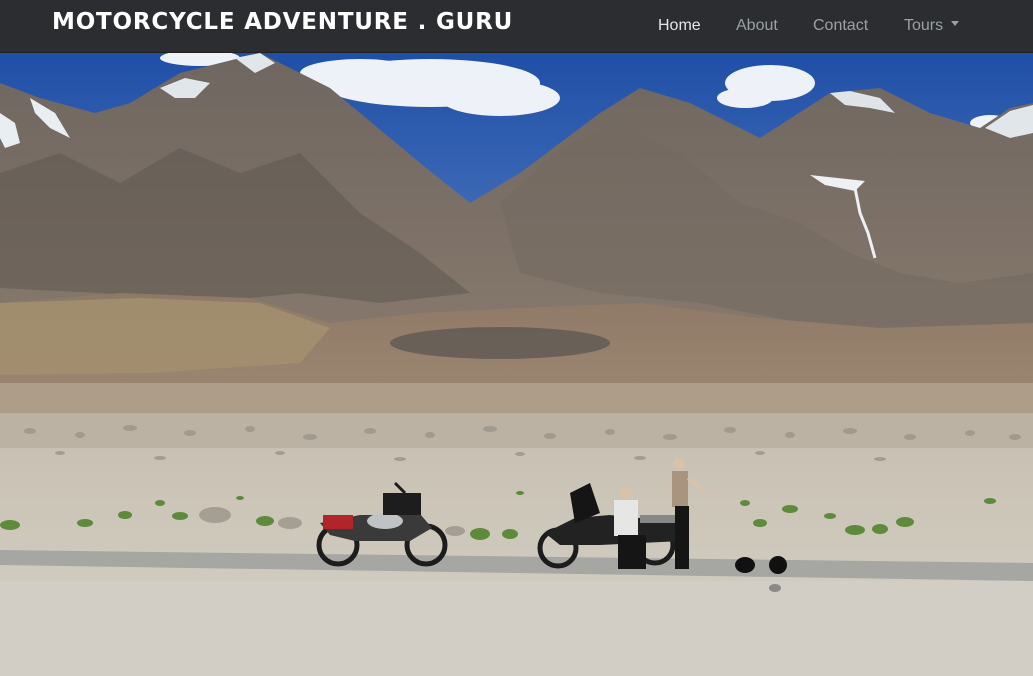 The height and width of the screenshot is (676, 1033). I want to click on nav-contact-link: Contact, so click(840, 26).